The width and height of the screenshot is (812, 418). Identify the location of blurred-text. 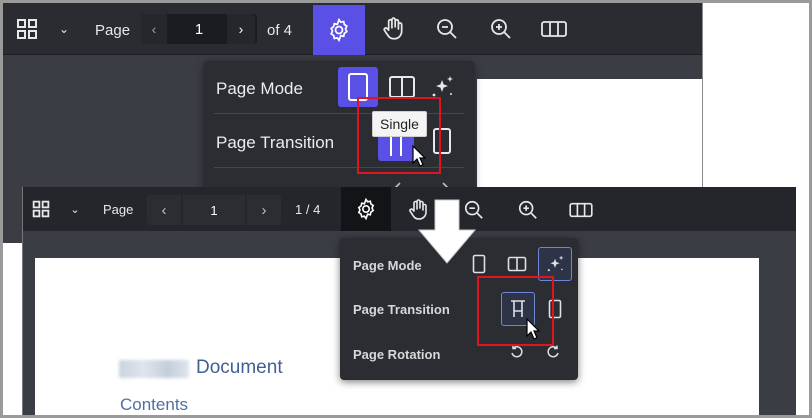
(154, 369).